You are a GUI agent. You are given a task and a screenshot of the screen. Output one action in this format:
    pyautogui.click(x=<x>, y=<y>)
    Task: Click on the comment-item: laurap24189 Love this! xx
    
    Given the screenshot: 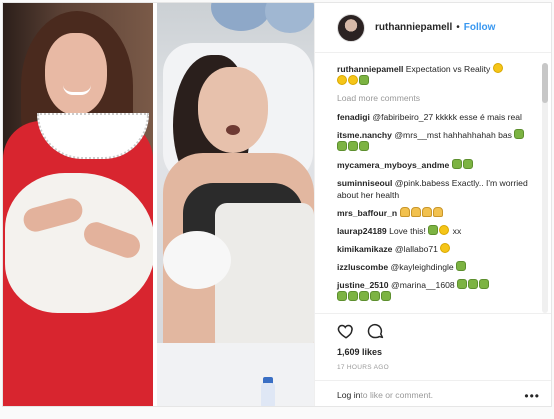 What is the action you would take?
    pyautogui.click(x=433, y=231)
    